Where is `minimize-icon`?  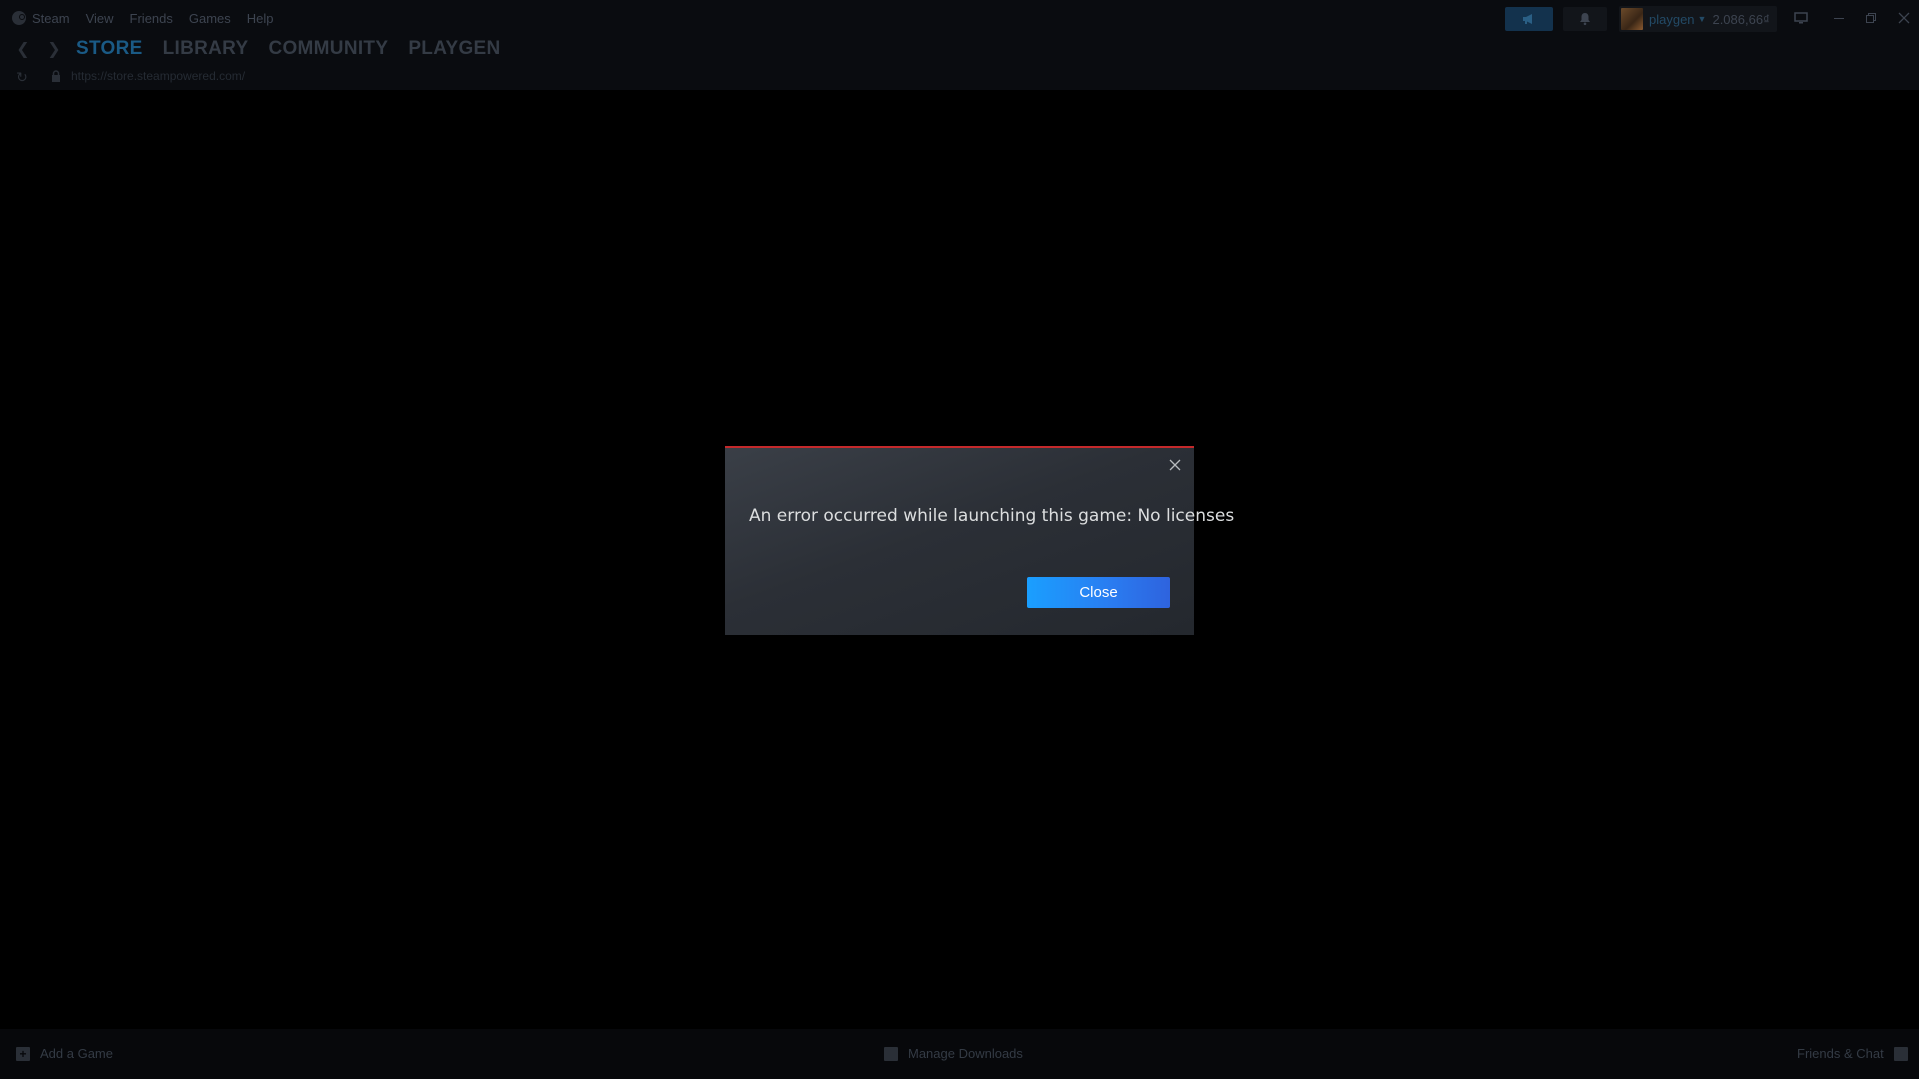
minimize-icon is located at coordinates (1839, 18).